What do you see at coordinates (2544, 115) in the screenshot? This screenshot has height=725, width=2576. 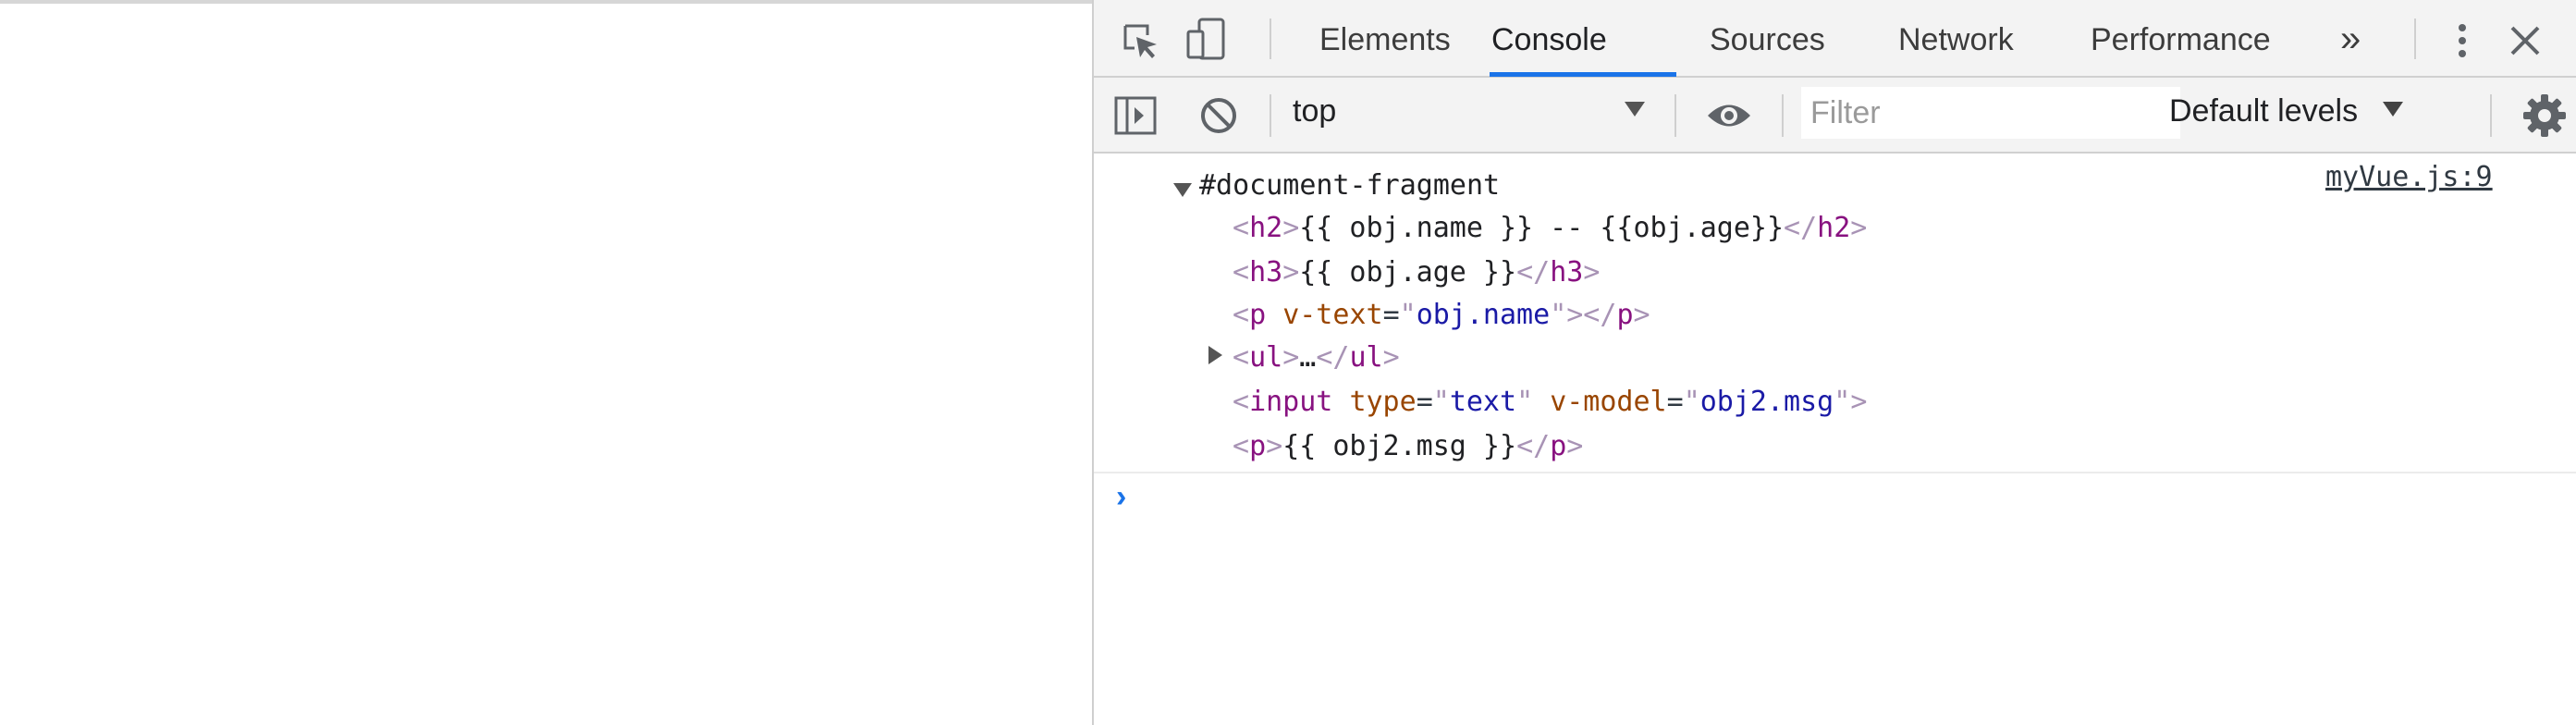 I see `gear-icon` at bounding box center [2544, 115].